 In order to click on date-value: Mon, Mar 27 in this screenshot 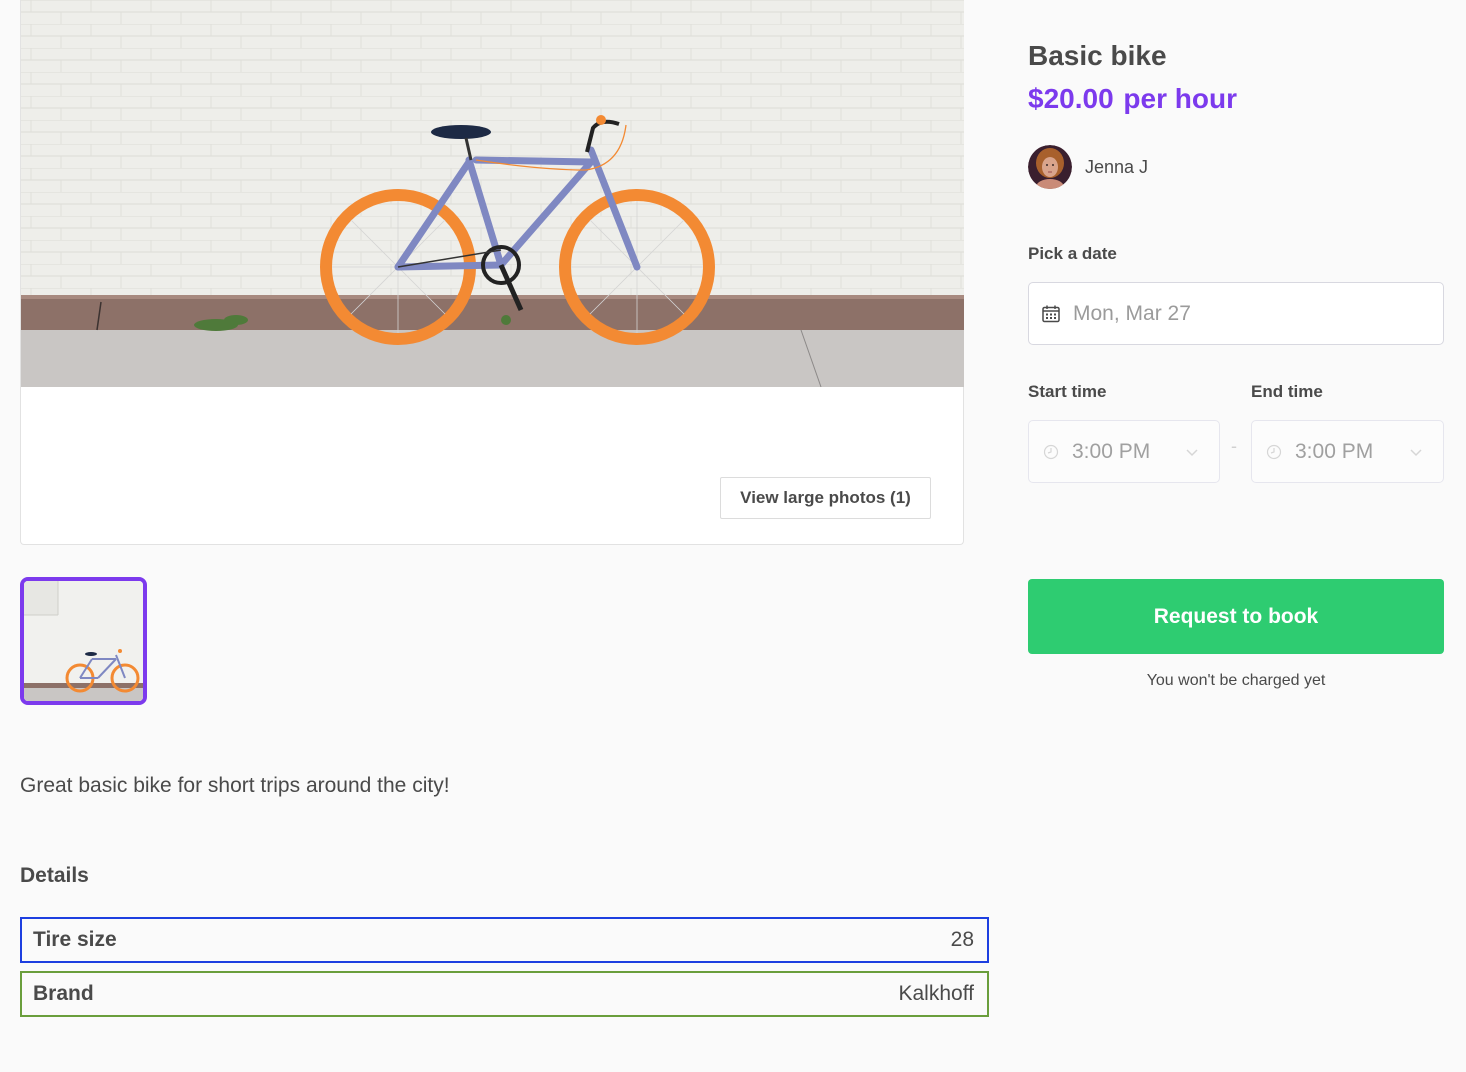, I will do `click(1132, 313)`.